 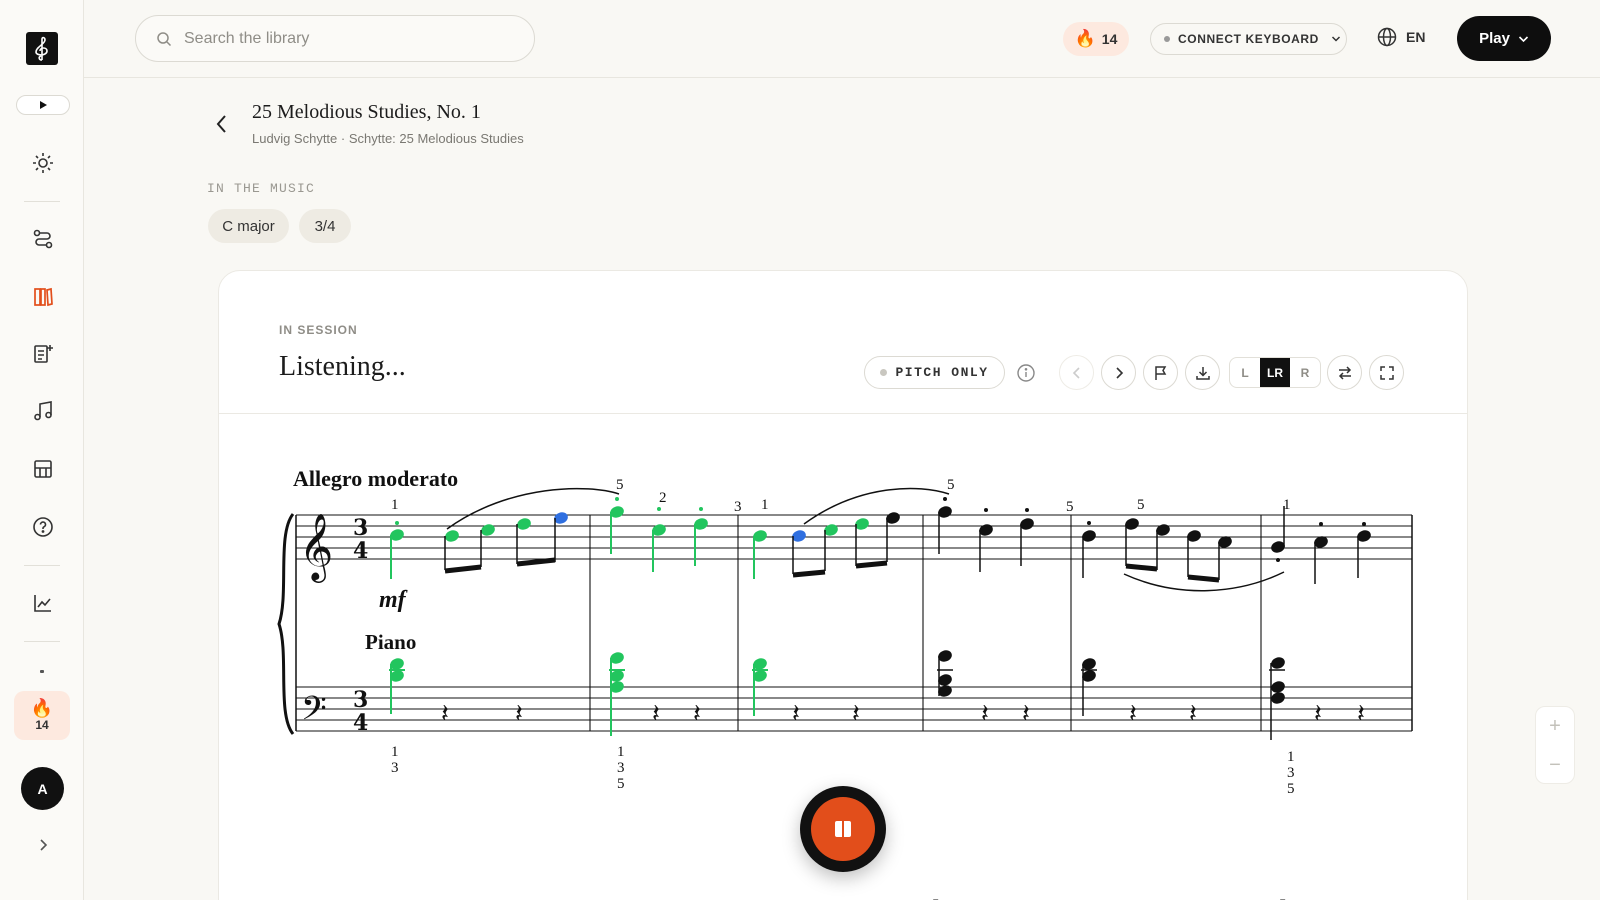 What do you see at coordinates (261, 188) in the screenshot?
I see `in-the-music-label: IN THE MUSIC` at bounding box center [261, 188].